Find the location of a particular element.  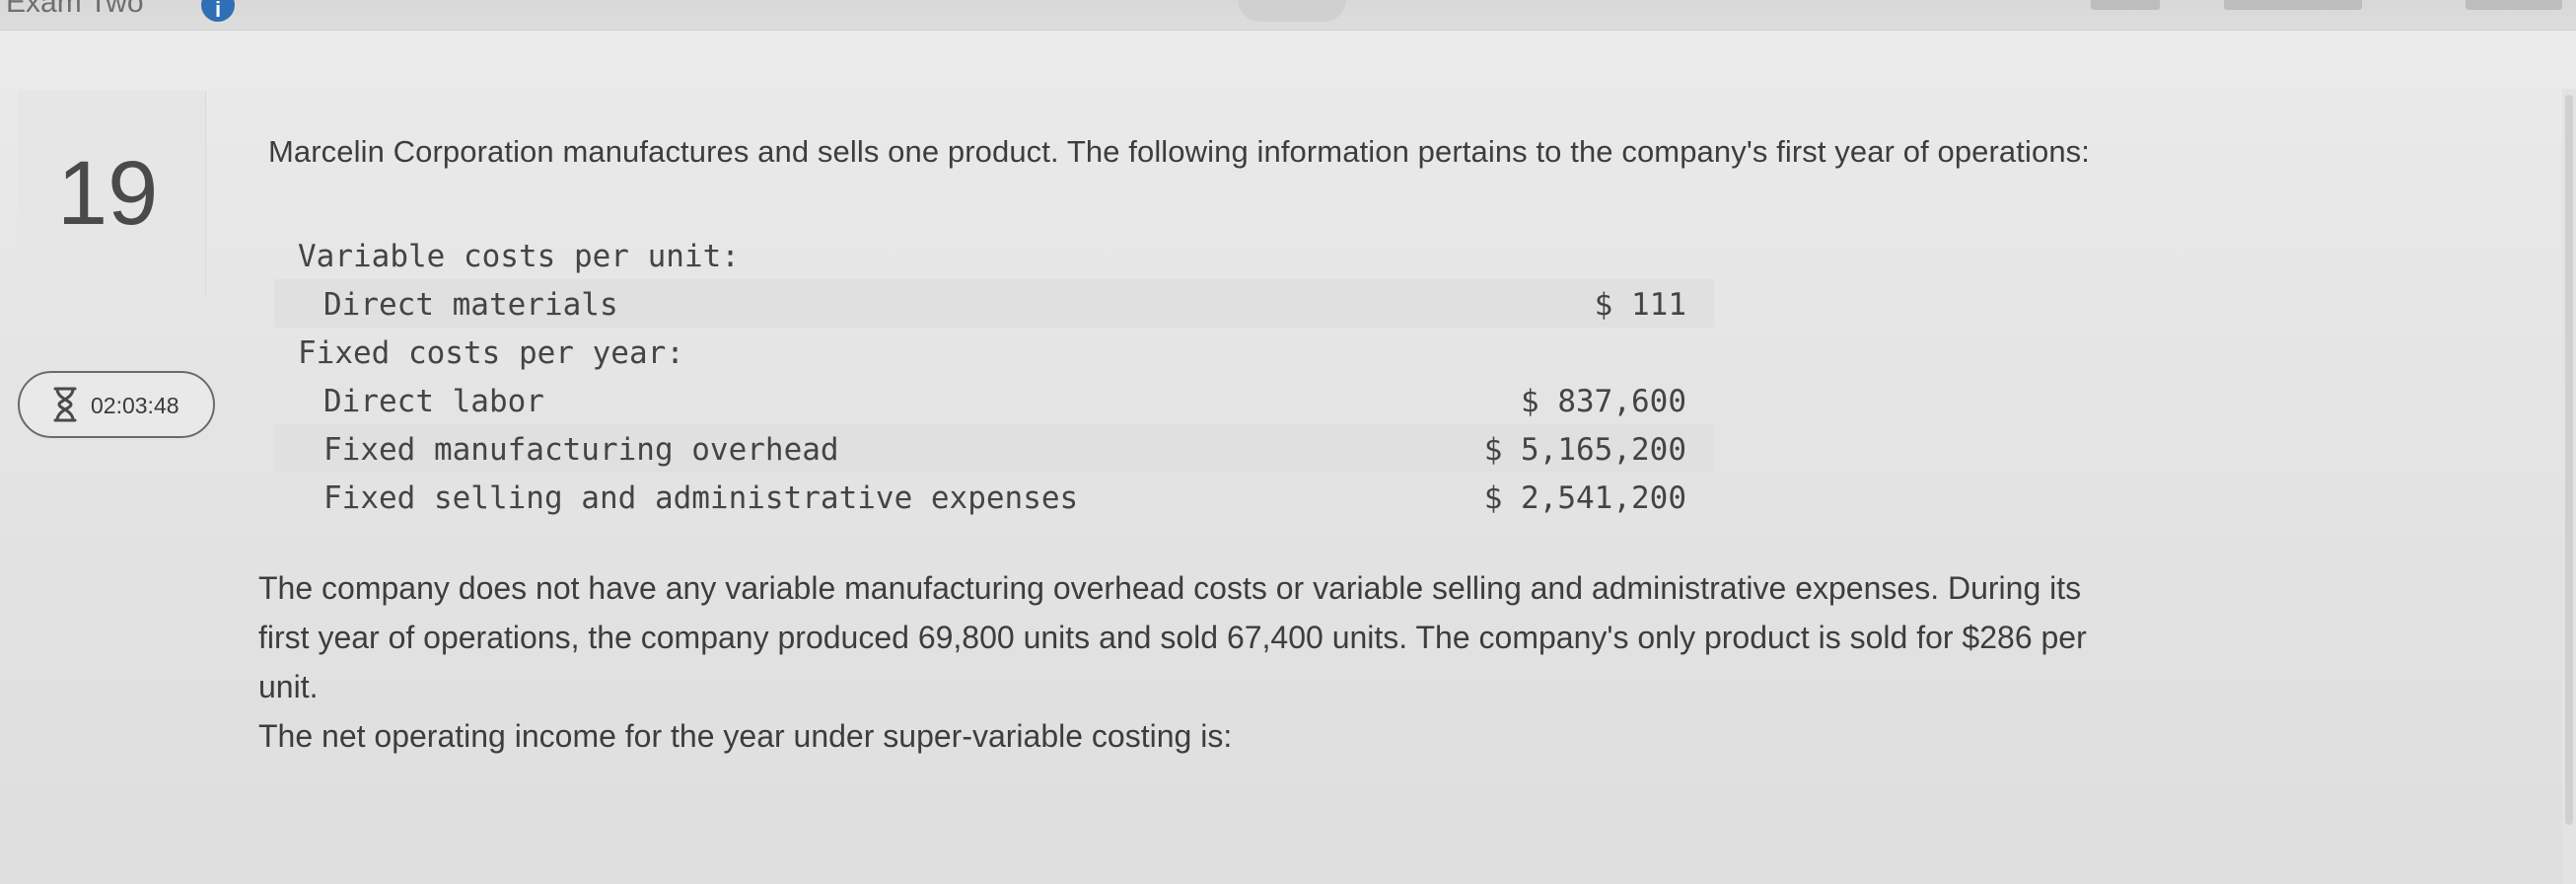

table-row: Direct materials $ 111 is located at coordinates (994, 303).